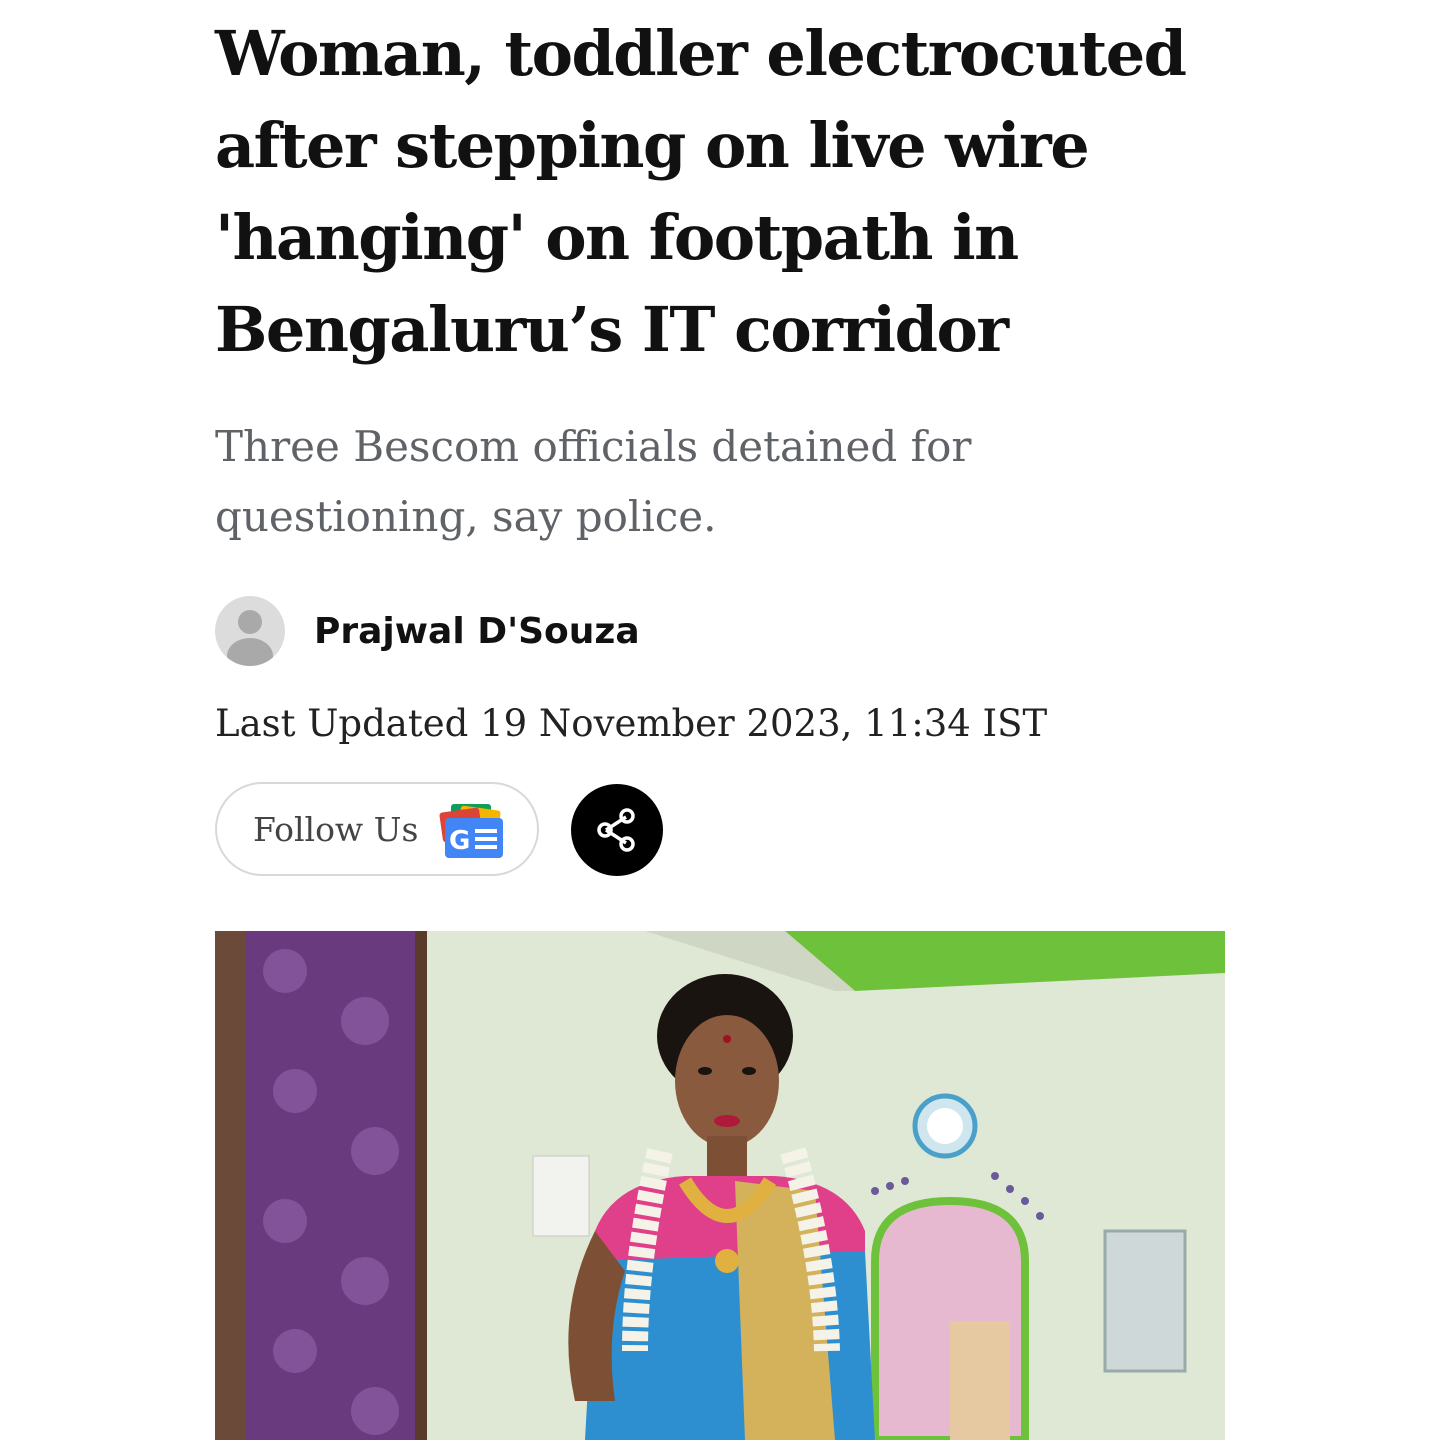 This screenshot has height=1440, width=1440. I want to click on follow-us-label: Follow Us, so click(336, 829).